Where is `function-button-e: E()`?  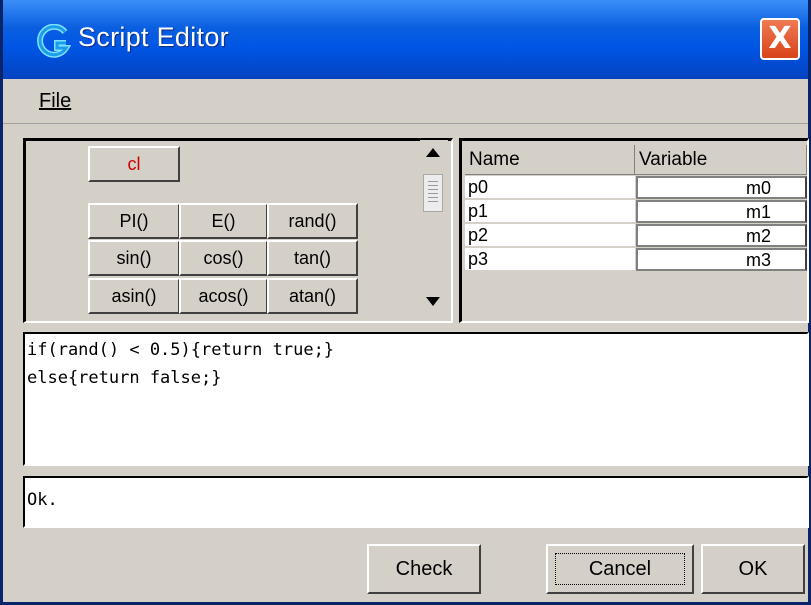 function-button-e: E() is located at coordinates (223, 221).